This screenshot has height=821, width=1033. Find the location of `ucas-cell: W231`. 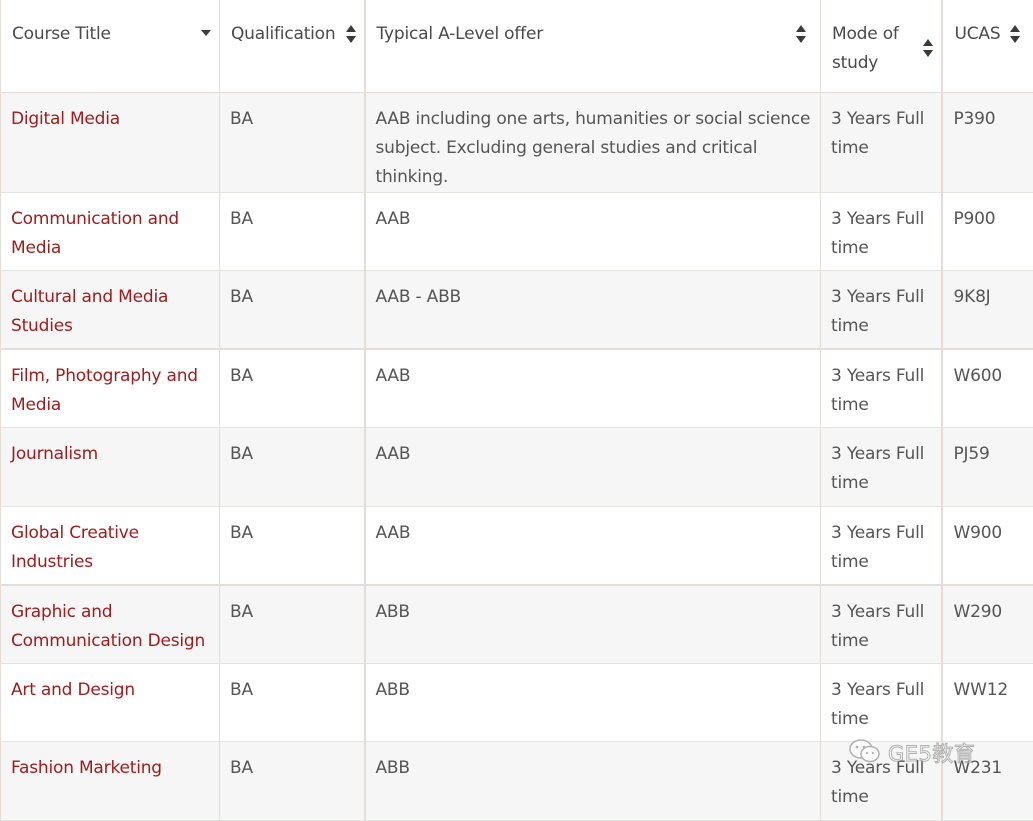

ucas-cell: W231 is located at coordinates (987, 781).